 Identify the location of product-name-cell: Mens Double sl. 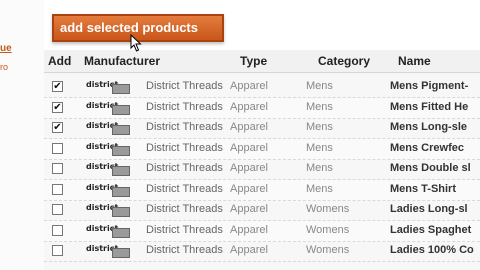
(435, 168).